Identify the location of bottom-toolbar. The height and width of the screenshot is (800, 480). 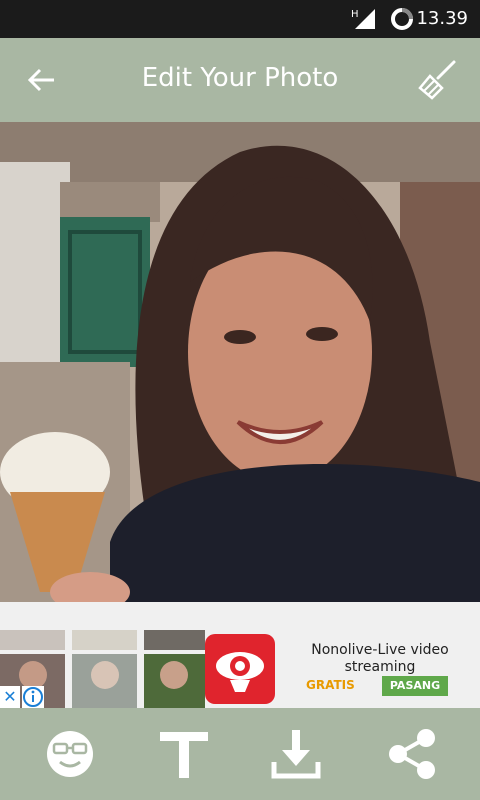
(240, 754).